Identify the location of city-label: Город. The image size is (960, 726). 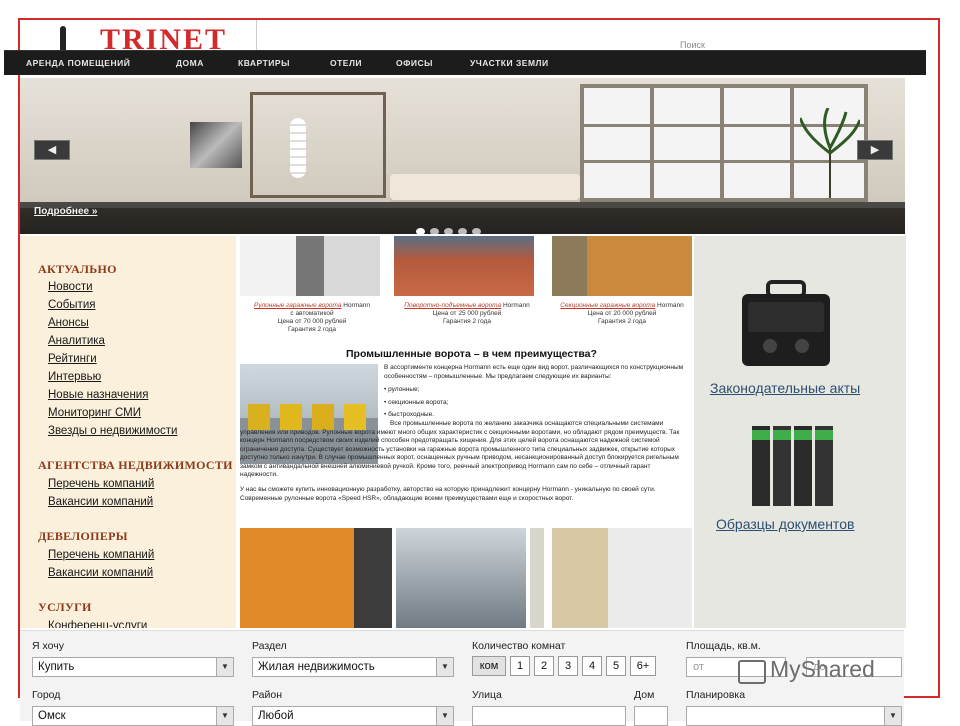
(46, 695).